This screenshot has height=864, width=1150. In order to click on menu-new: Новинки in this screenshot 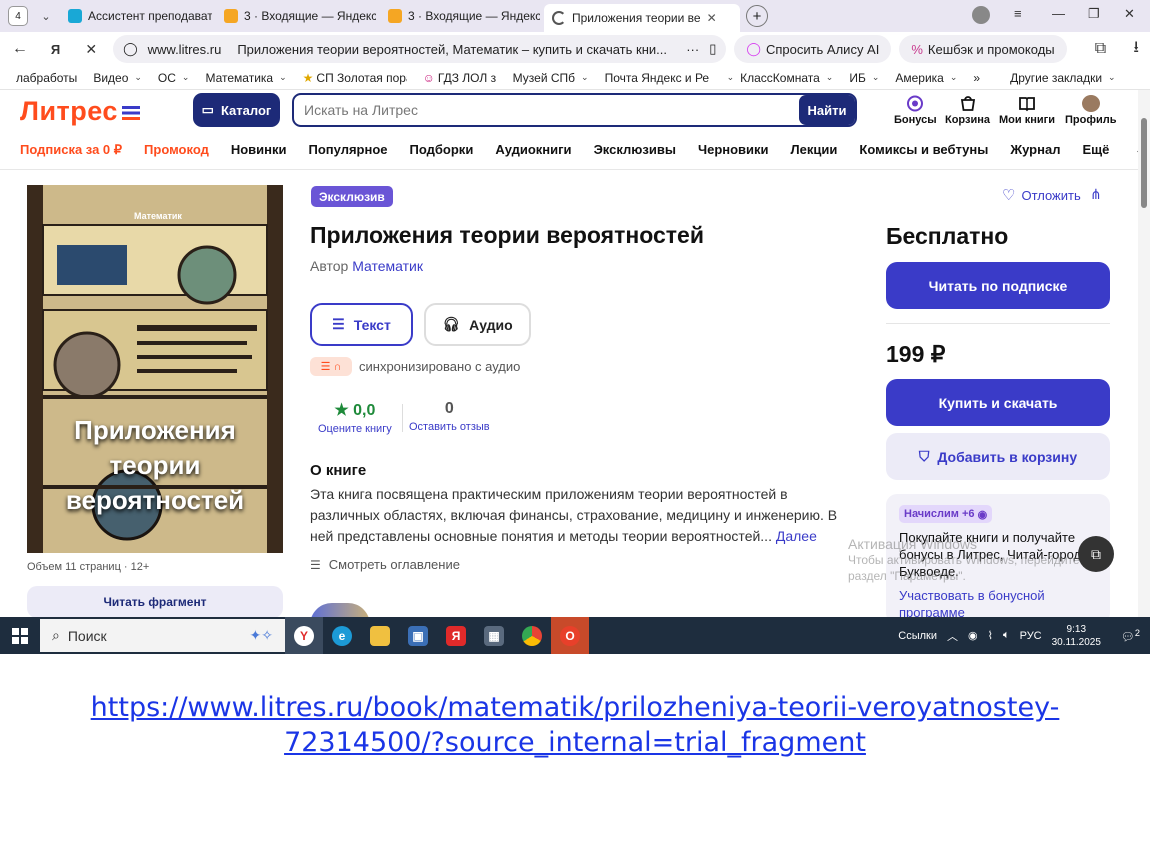, I will do `click(259, 150)`.